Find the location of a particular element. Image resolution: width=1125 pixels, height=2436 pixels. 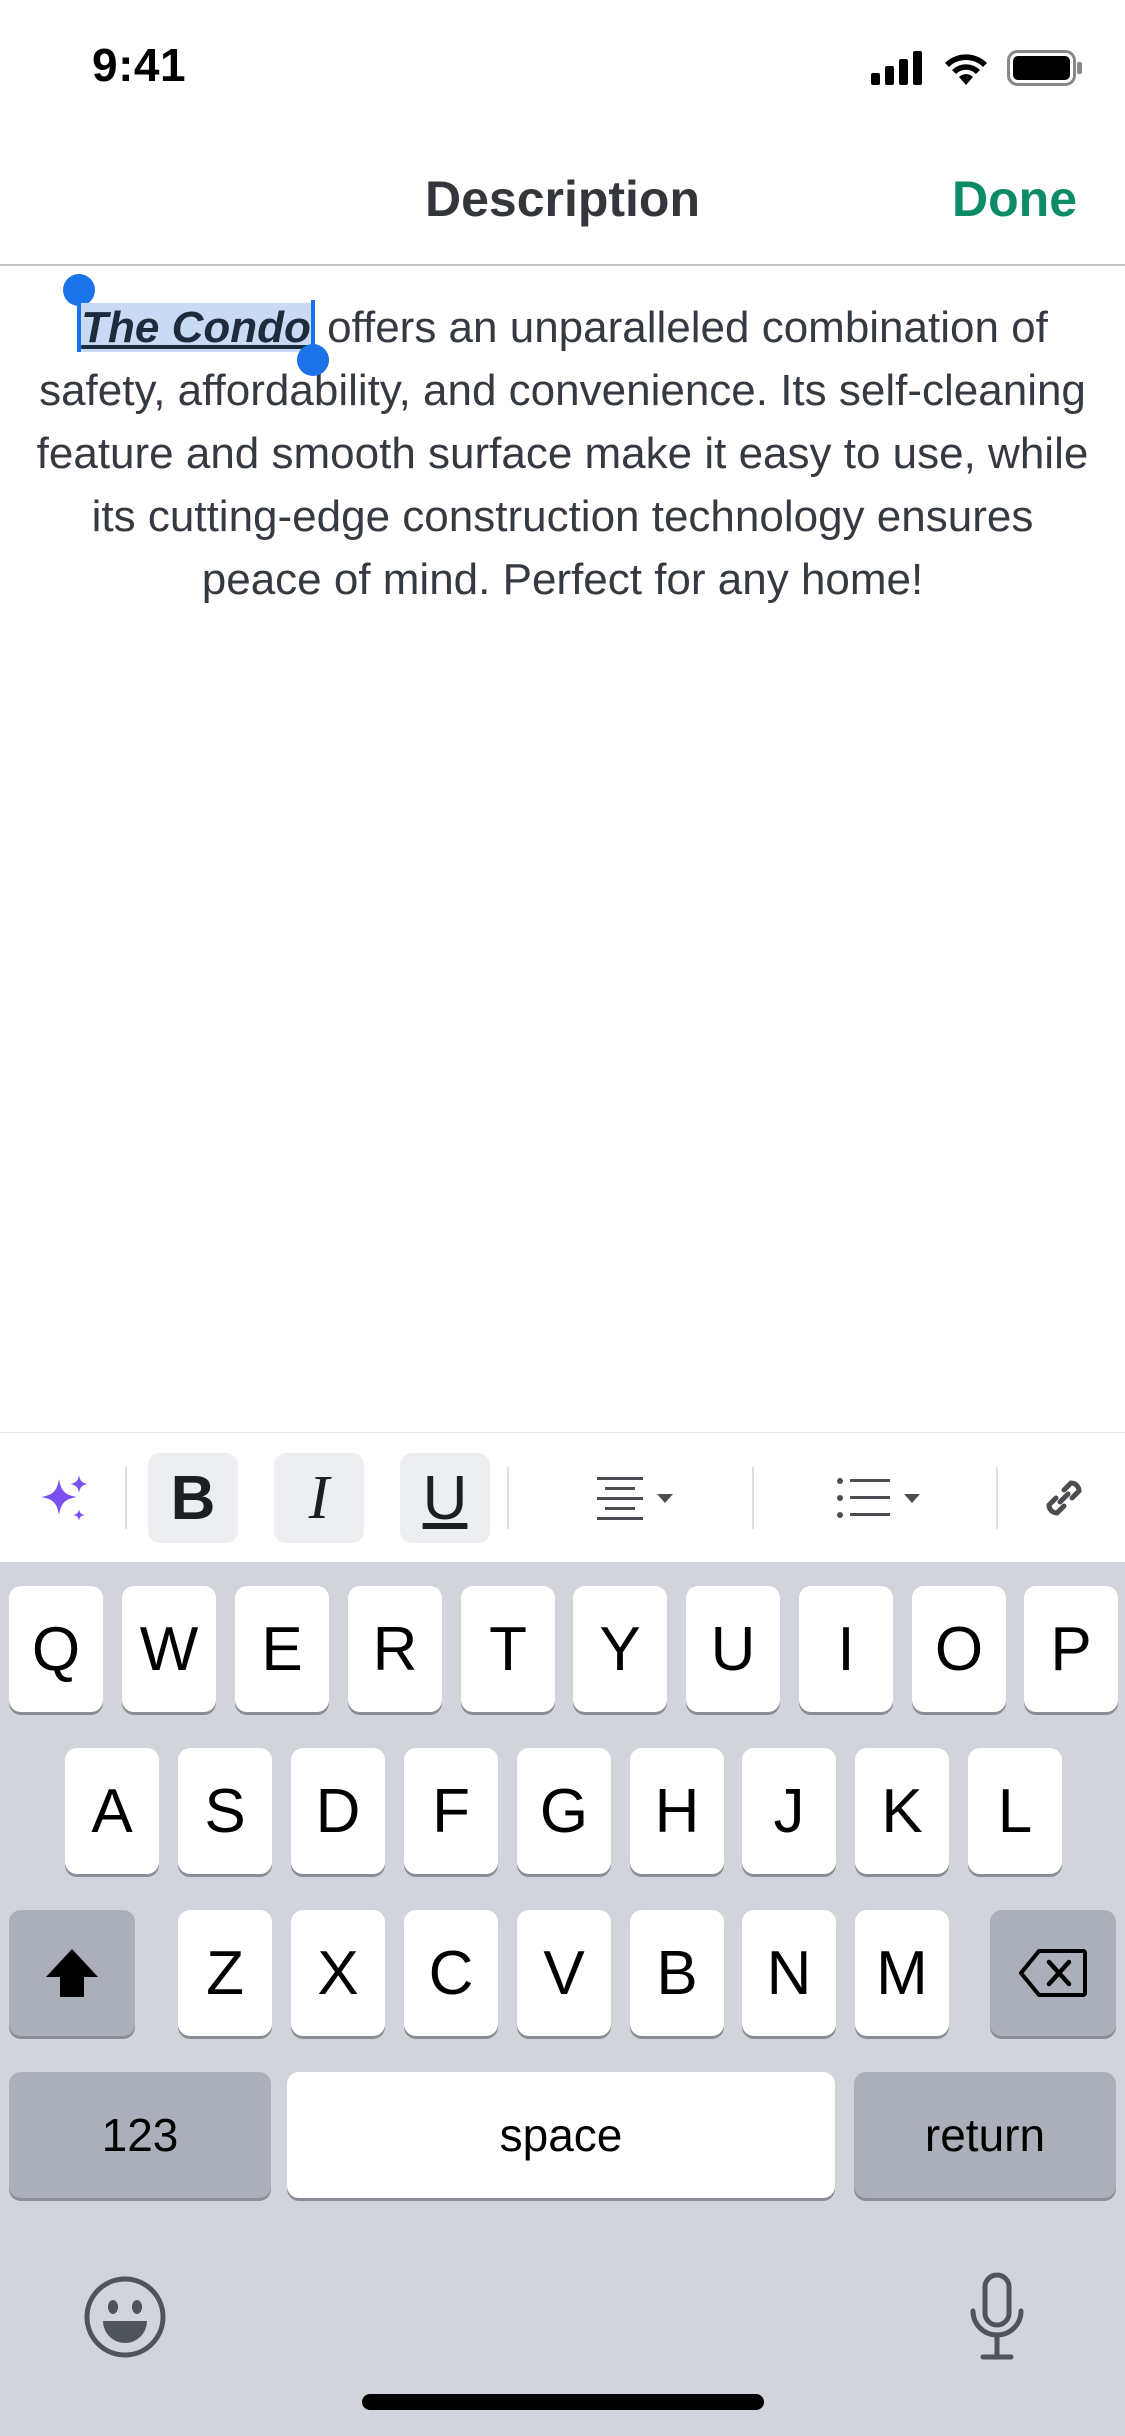

link-button is located at coordinates (1064, 1498).